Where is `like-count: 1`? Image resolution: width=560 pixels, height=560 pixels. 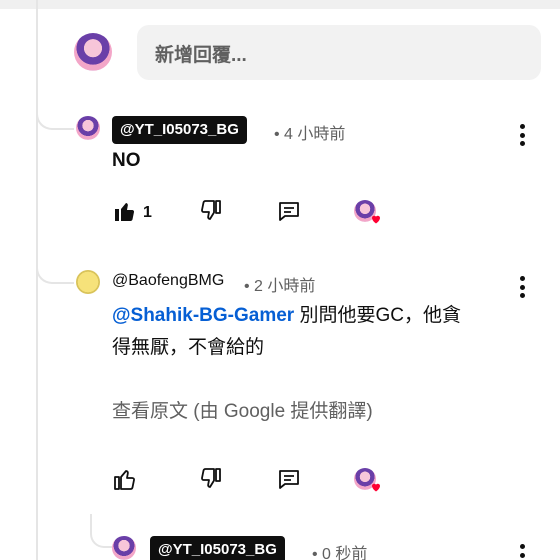
like-count: 1 is located at coordinates (147, 212).